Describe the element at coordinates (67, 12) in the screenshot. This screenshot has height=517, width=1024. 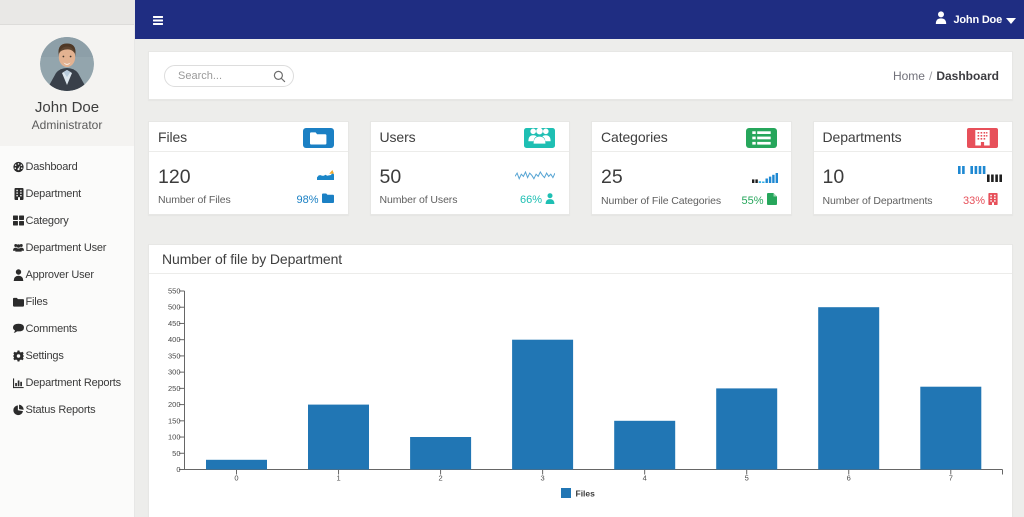
I see `sidebar-header-strip` at that location.